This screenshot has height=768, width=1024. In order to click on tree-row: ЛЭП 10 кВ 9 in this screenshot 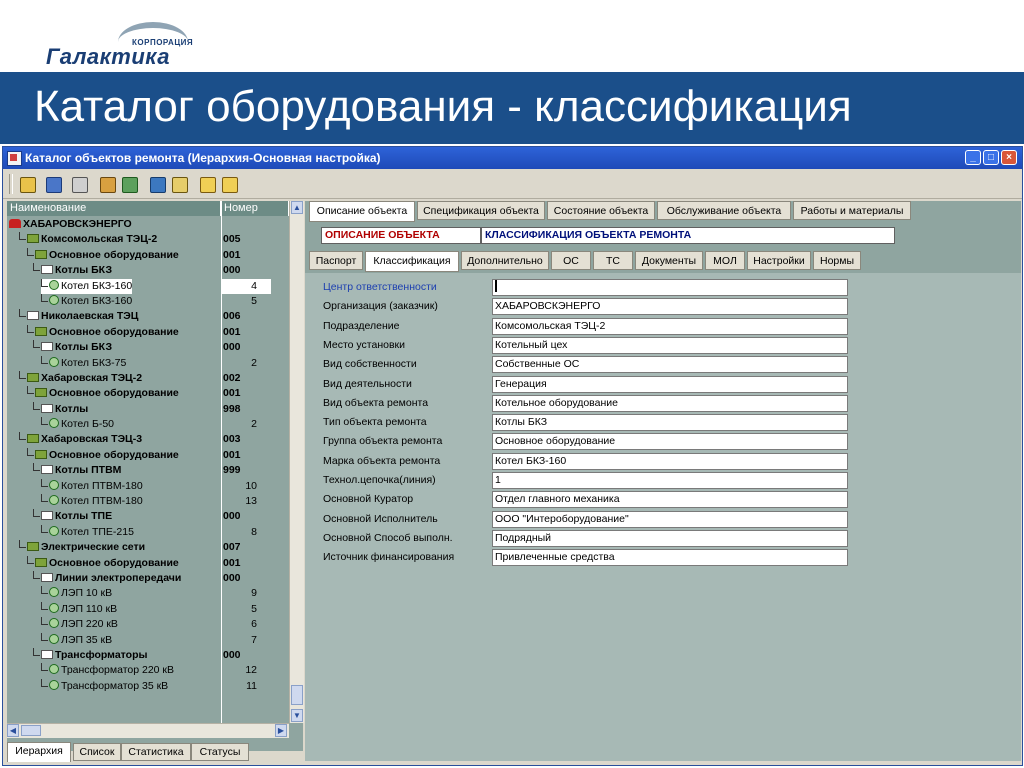, I will do `click(147, 593)`.